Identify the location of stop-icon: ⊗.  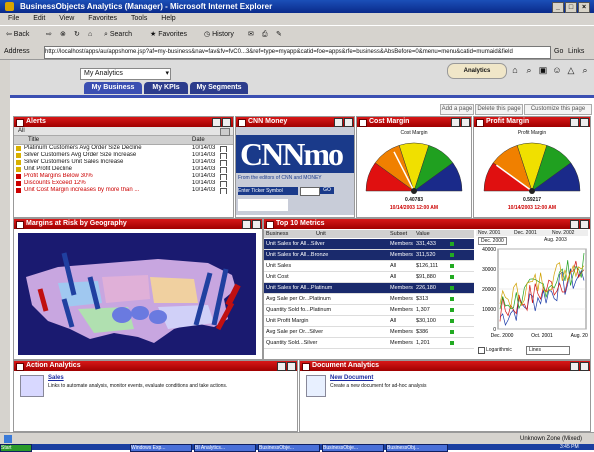
(63, 35).